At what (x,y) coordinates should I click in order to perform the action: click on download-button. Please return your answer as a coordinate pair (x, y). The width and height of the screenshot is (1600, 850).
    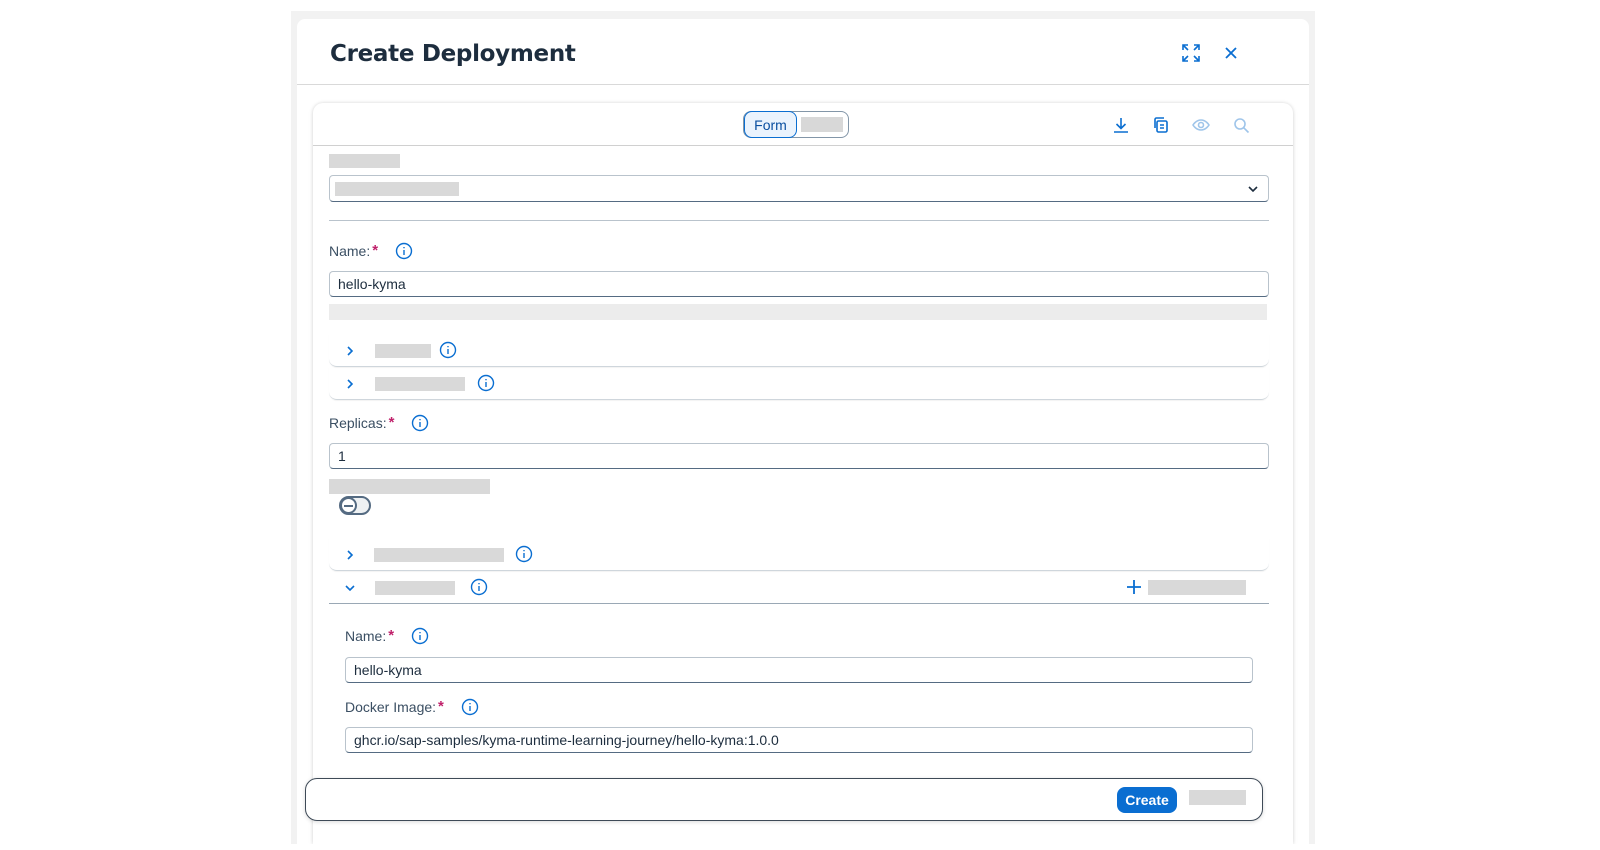
    Looking at the image, I should click on (1121, 125).